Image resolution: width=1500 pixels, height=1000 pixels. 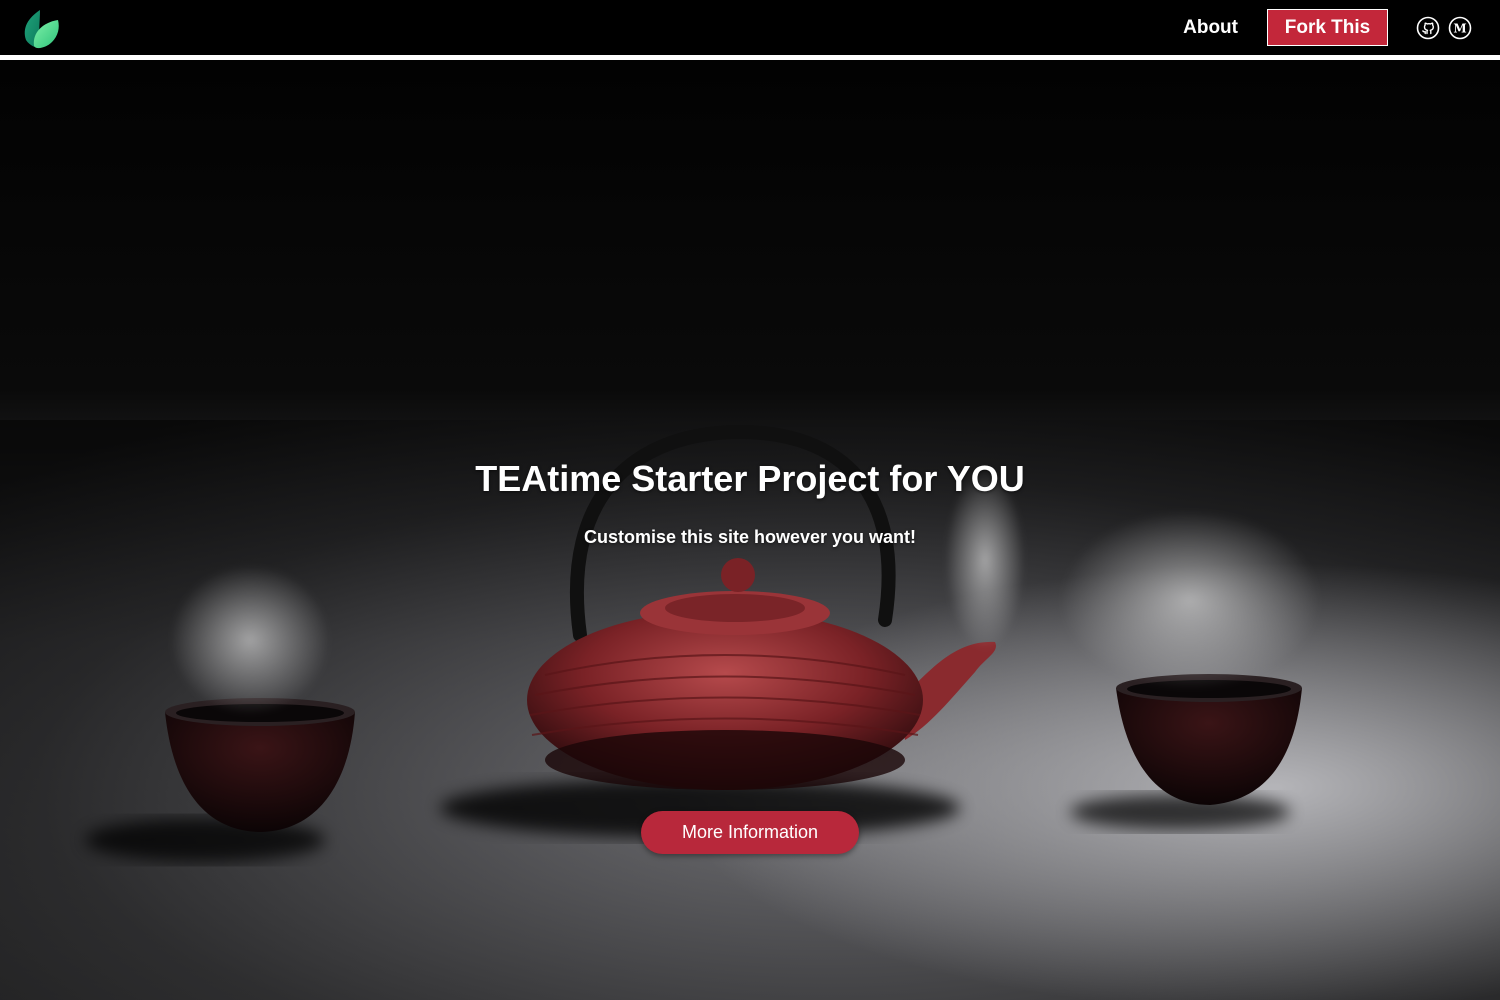 I want to click on more-information-button: More Information, so click(x=750, y=832).